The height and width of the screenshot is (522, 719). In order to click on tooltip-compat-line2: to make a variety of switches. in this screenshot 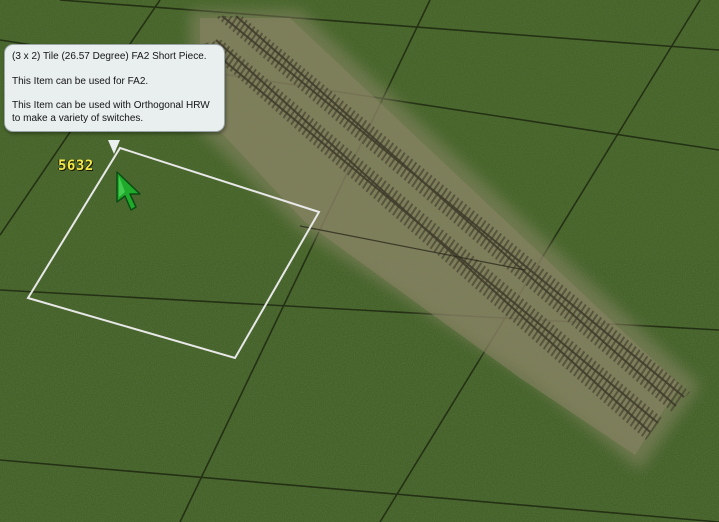, I will do `click(78, 118)`.